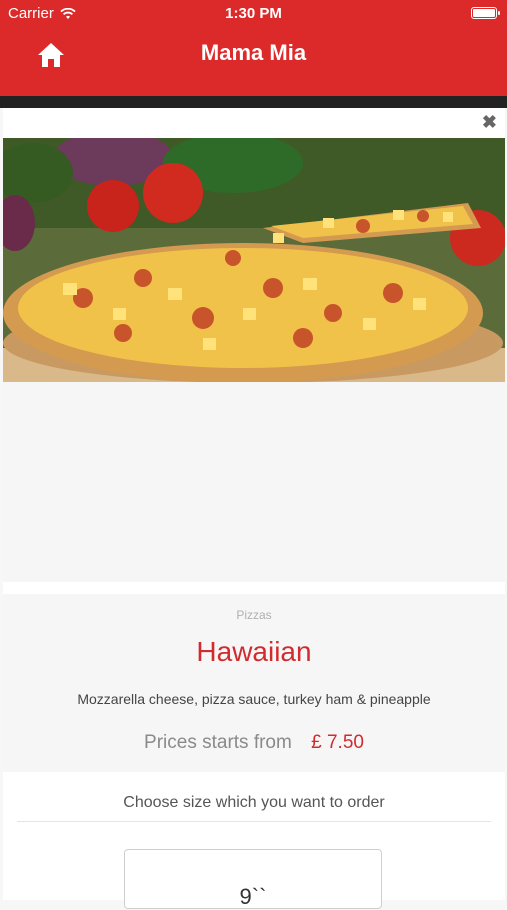  Describe the element at coordinates (253, 52) in the screenshot. I see `app-title: Mama Mia` at that location.